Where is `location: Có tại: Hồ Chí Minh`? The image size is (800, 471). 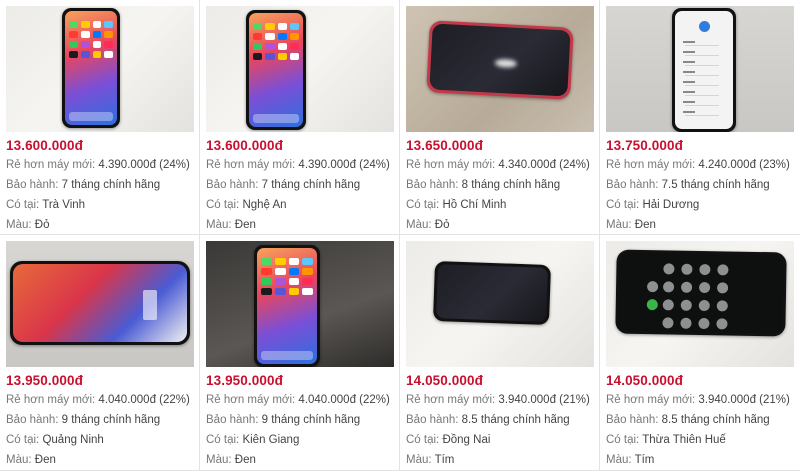
location: Có tại: Hồ Chí Minh is located at coordinates (456, 205).